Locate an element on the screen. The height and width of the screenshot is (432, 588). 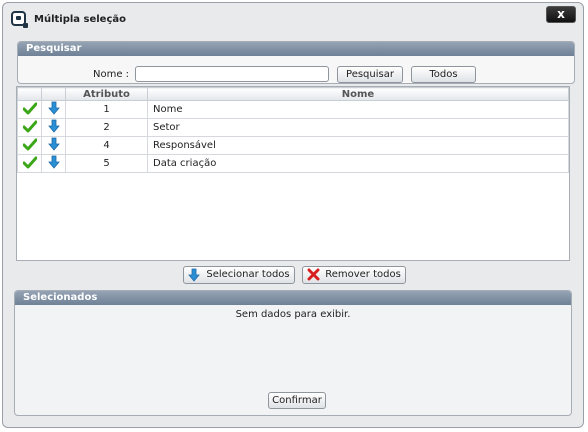
table-row: 5 Data criação is located at coordinates (293, 163).